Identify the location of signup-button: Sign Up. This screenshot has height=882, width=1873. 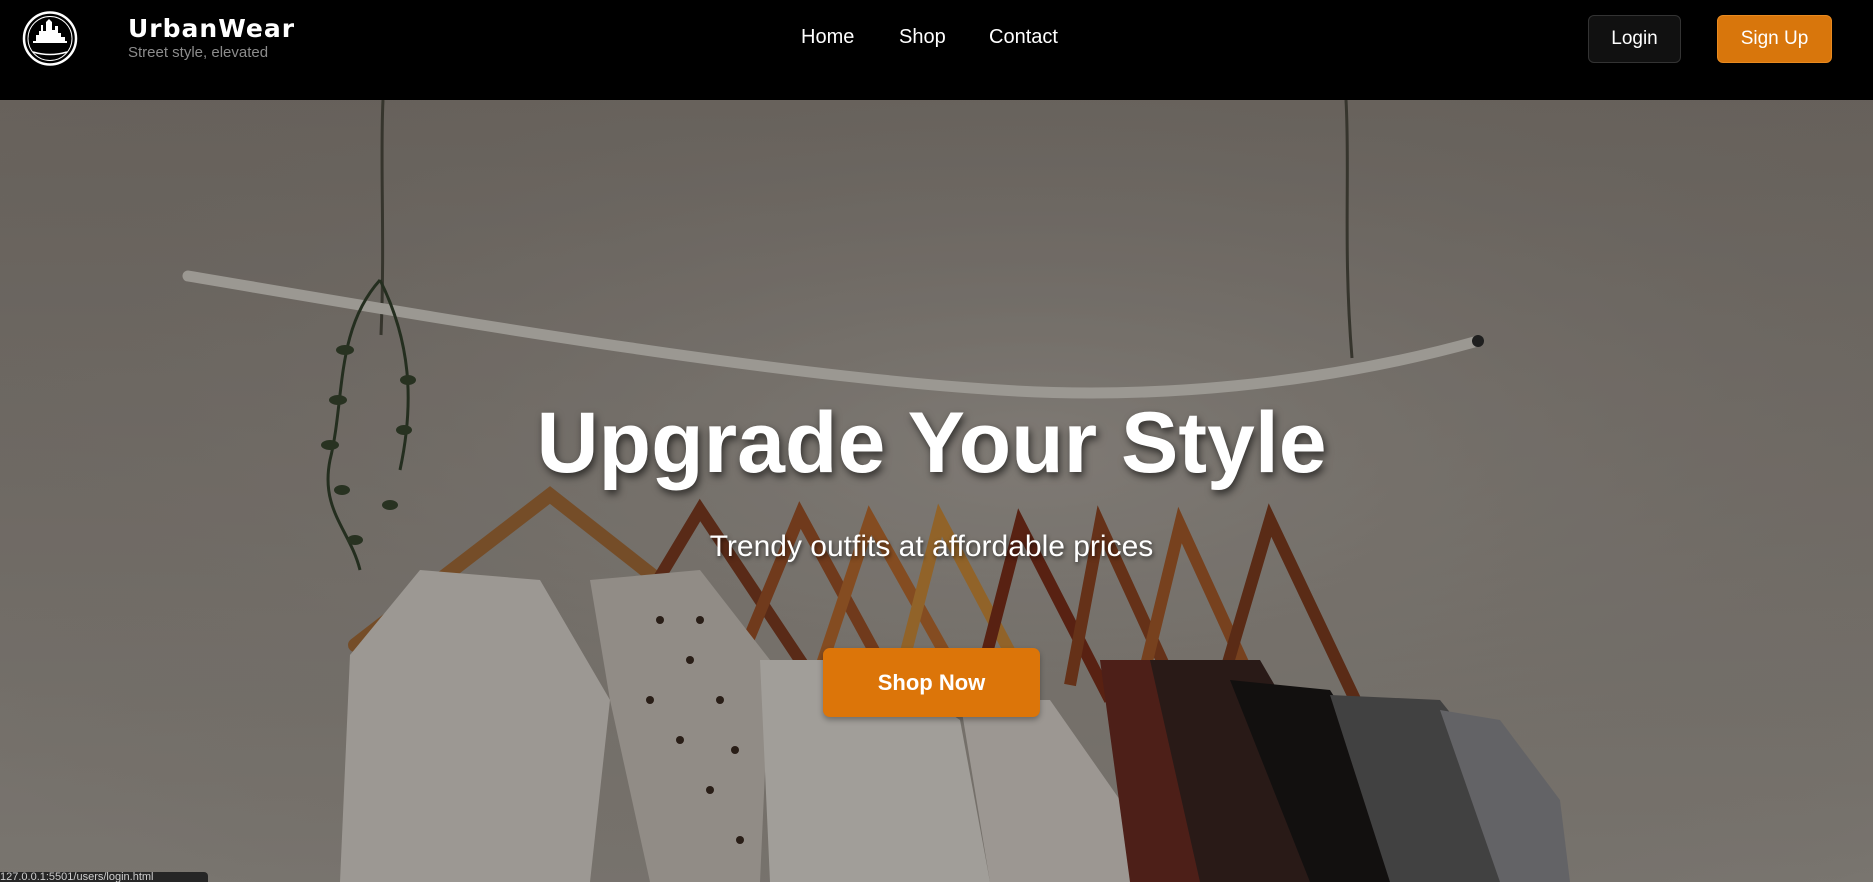
(1774, 39).